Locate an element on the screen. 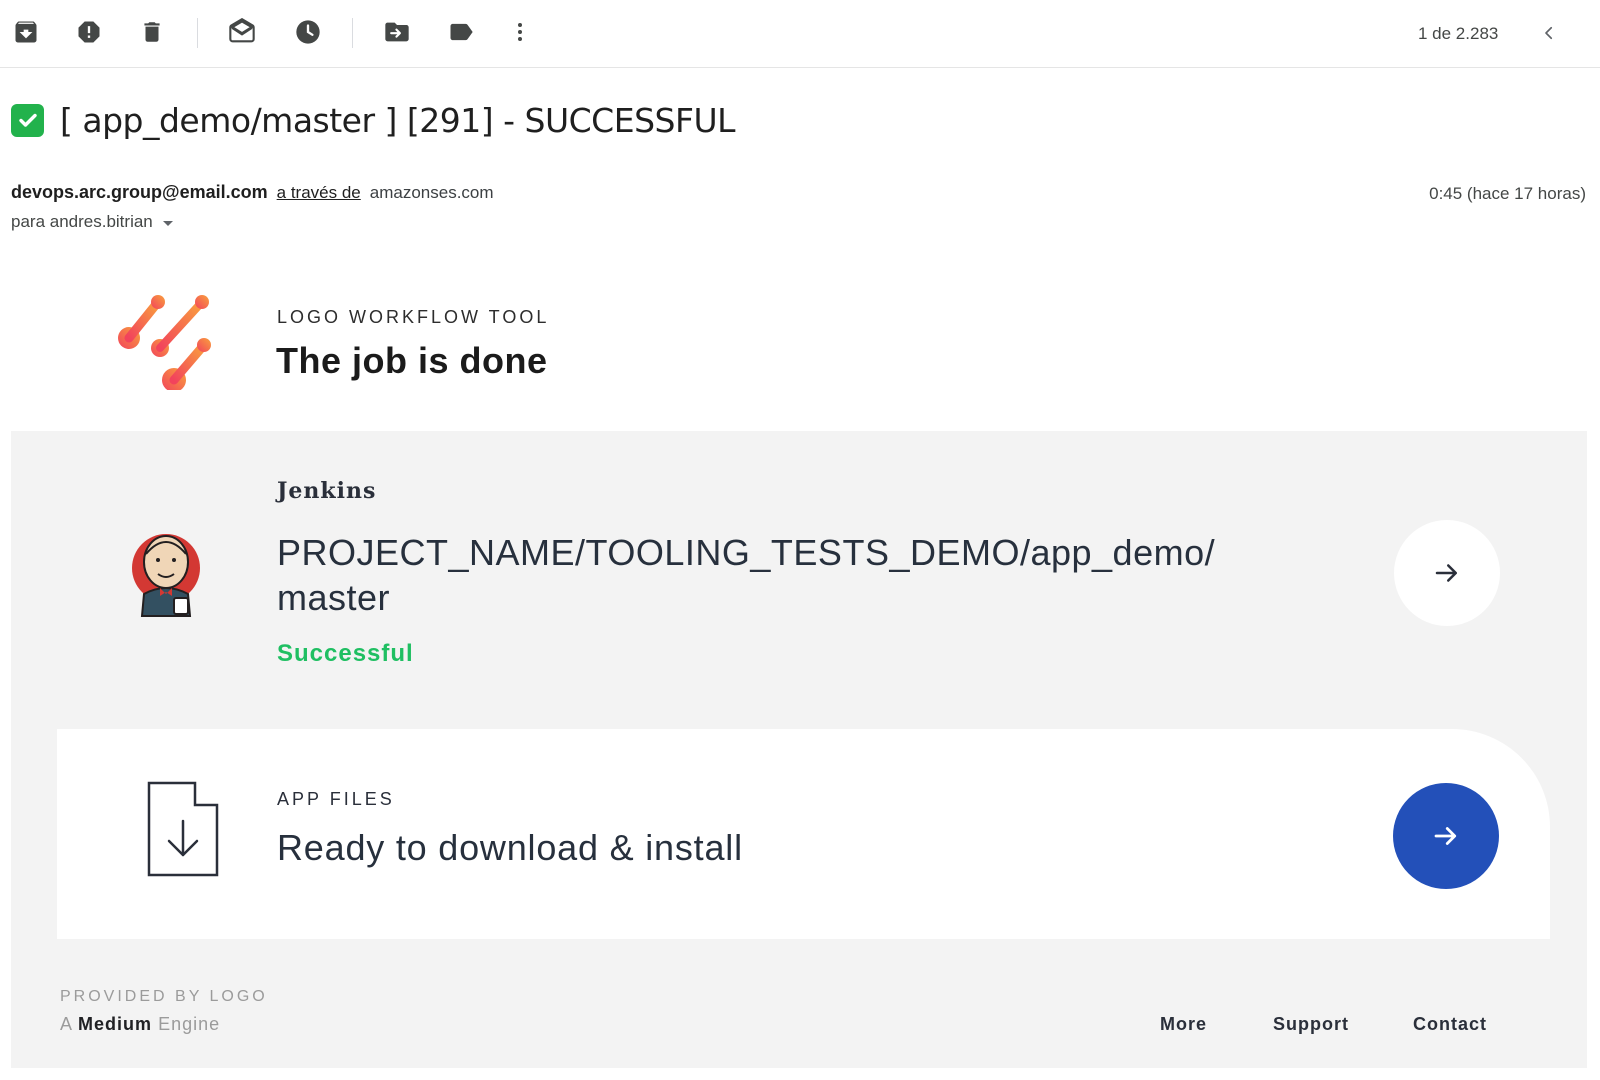  engine-bold: Medium is located at coordinates (115, 1024).